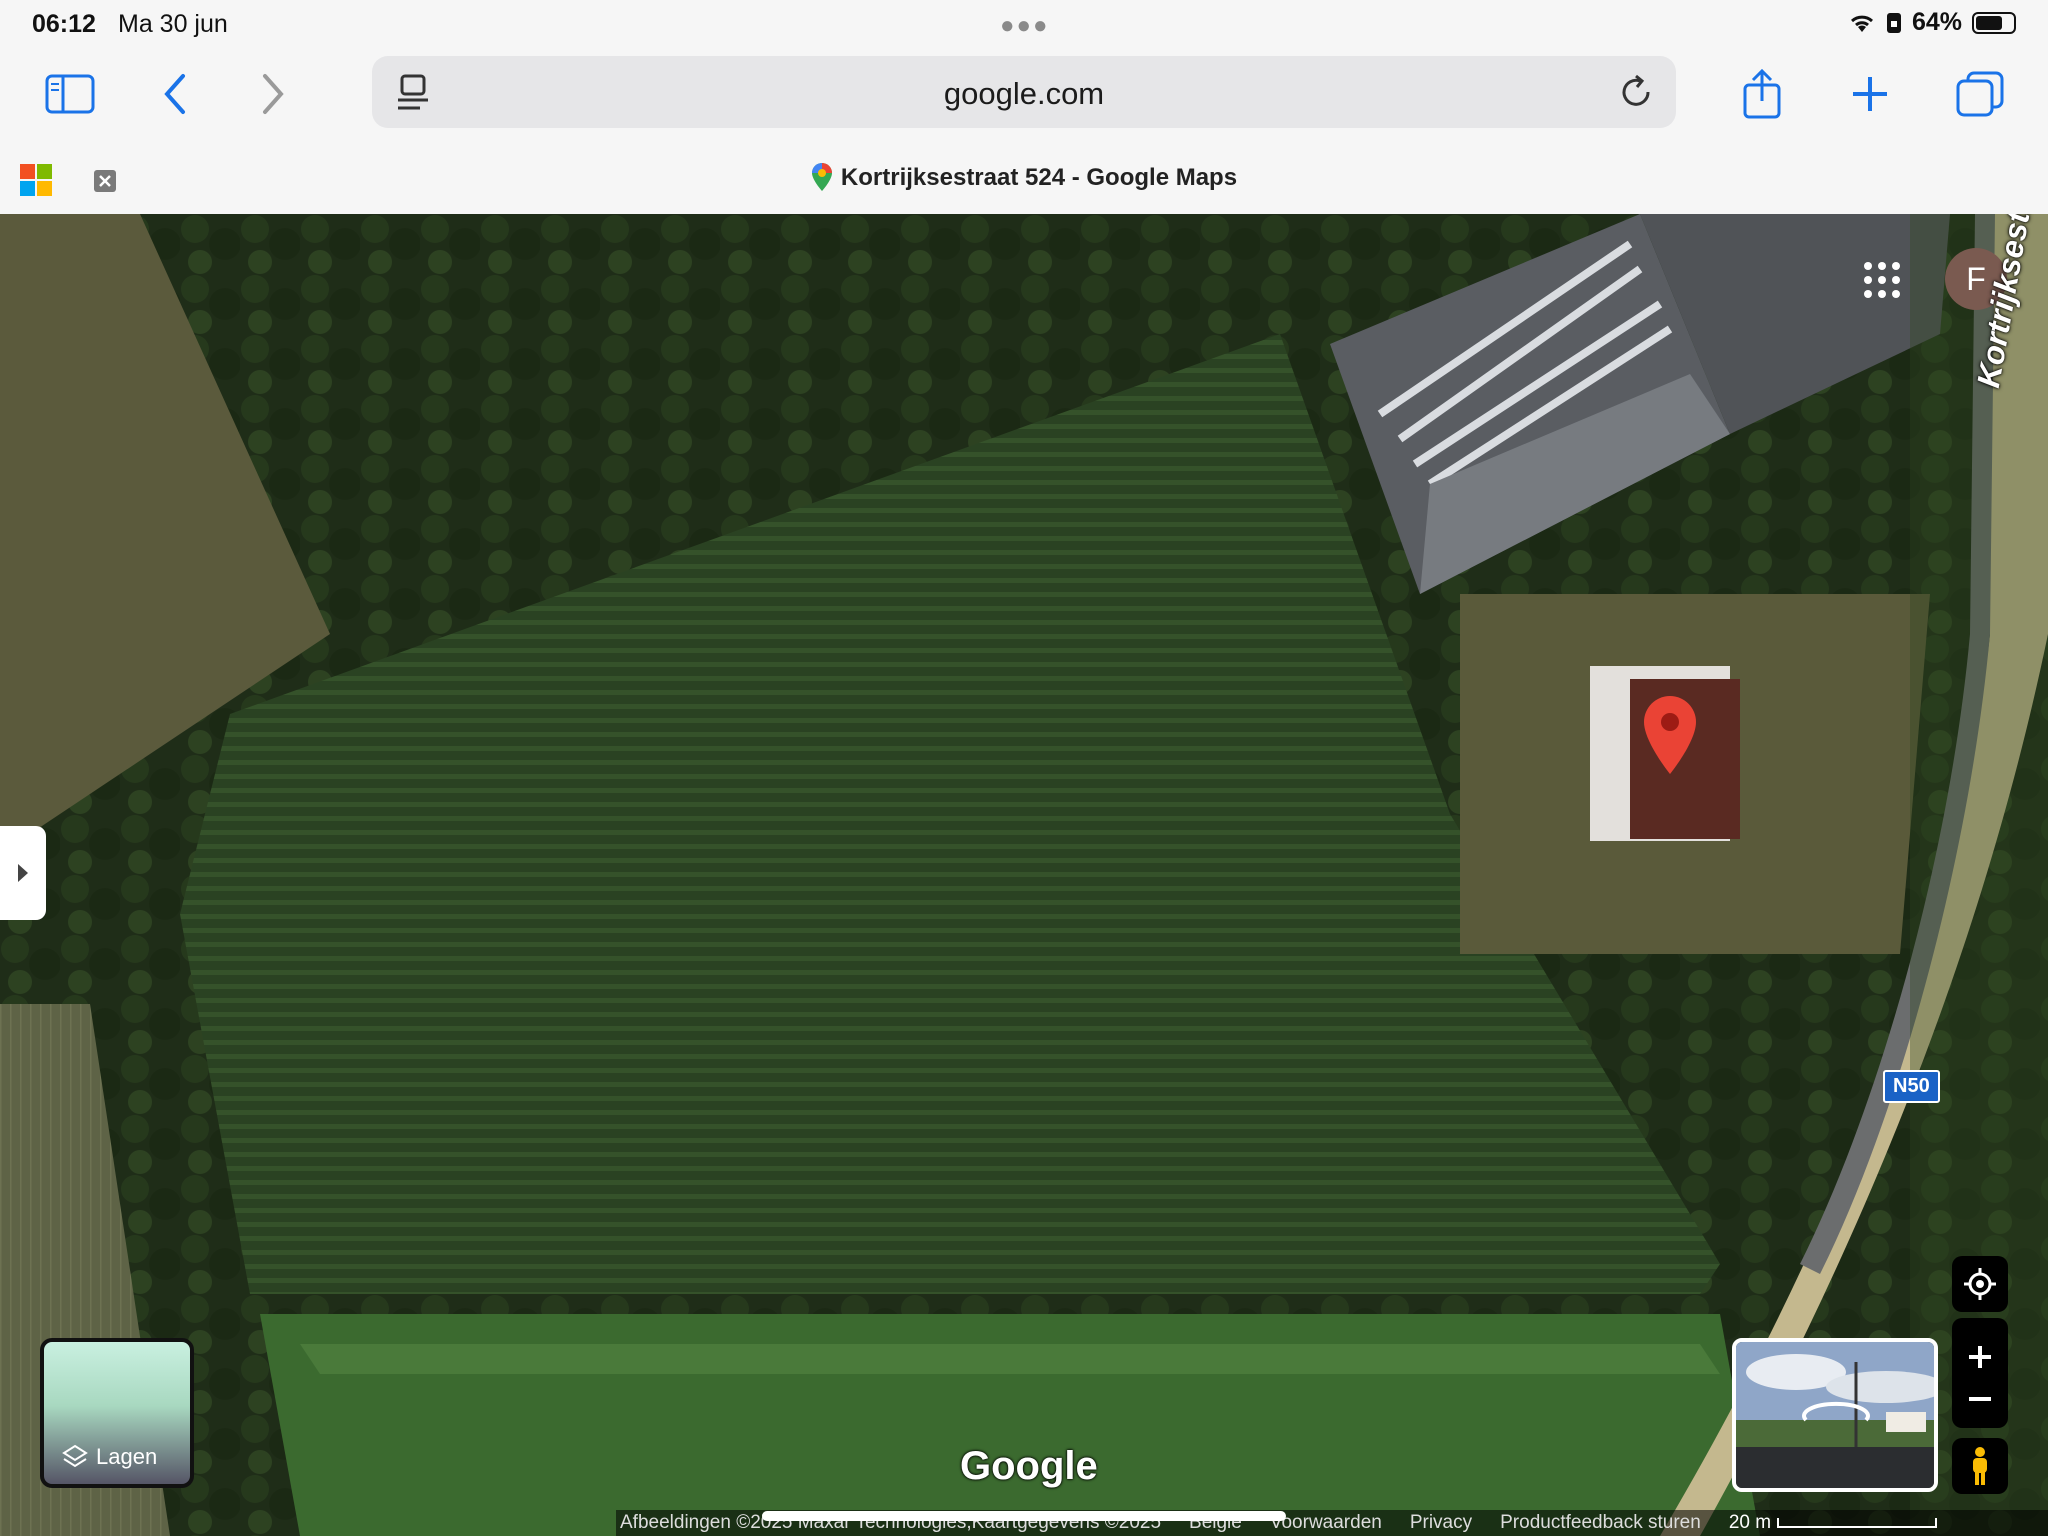  I want to click on zoom-in-icon, so click(1980, 1357).